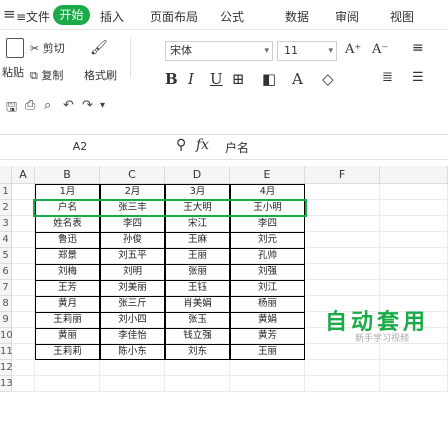 The image size is (448, 447). Describe the element at coordinates (53, 48) in the screenshot. I see `cut-label: 剪切` at that location.